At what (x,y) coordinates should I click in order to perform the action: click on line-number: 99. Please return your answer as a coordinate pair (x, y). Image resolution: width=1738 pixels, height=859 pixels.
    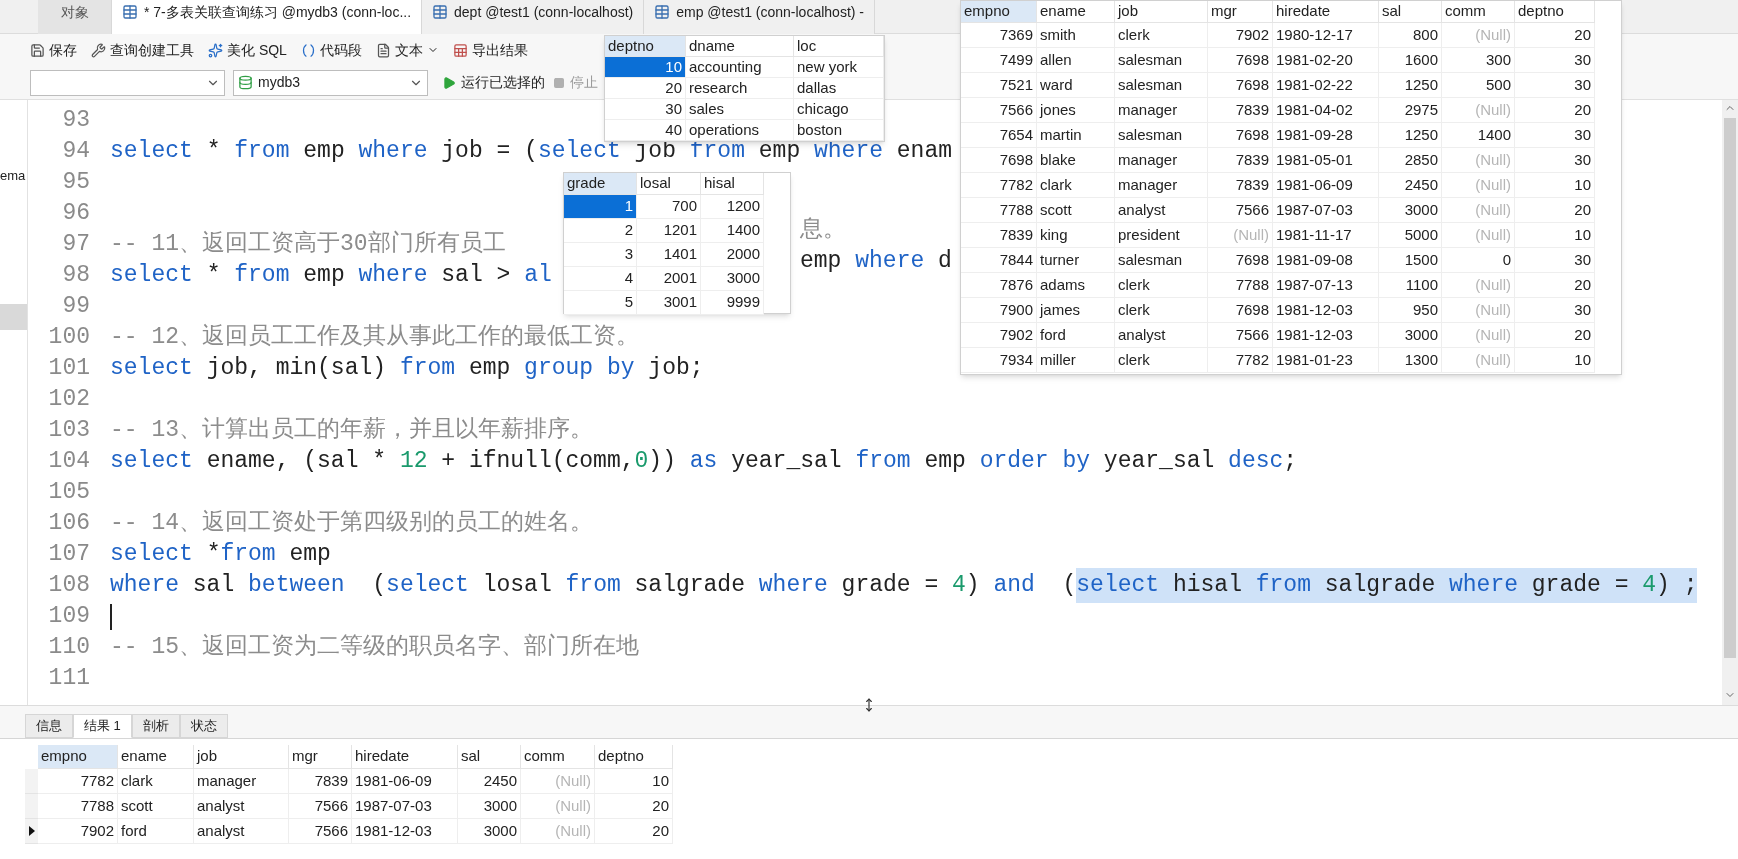
    Looking at the image, I should click on (76, 307).